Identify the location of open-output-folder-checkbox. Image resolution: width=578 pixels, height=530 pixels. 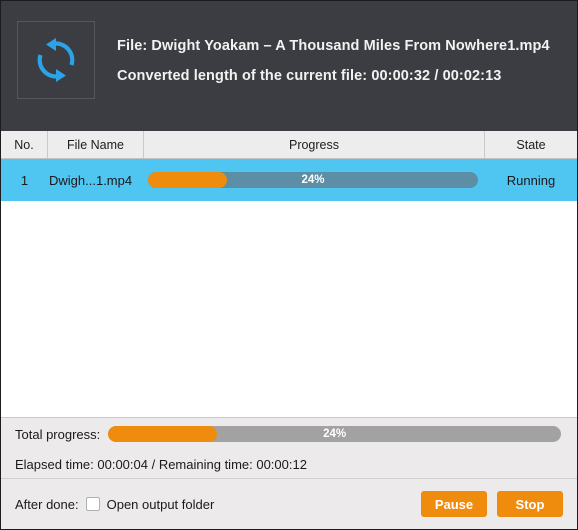
(92, 504).